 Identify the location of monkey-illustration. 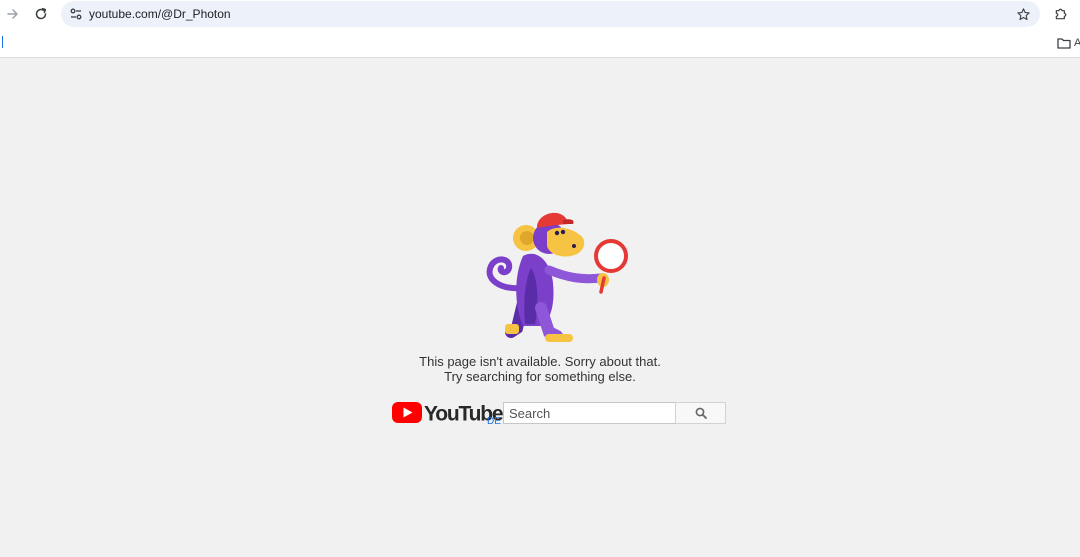
(557, 277).